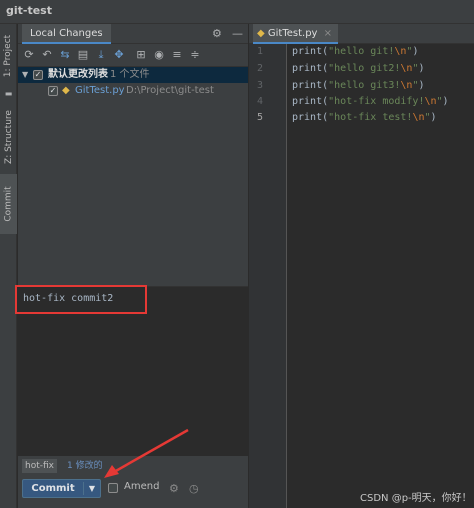 The height and width of the screenshot is (508, 474). Describe the element at coordinates (416, 498) in the screenshot. I see `watermark: CSDN @p-明天，你好！` at that location.